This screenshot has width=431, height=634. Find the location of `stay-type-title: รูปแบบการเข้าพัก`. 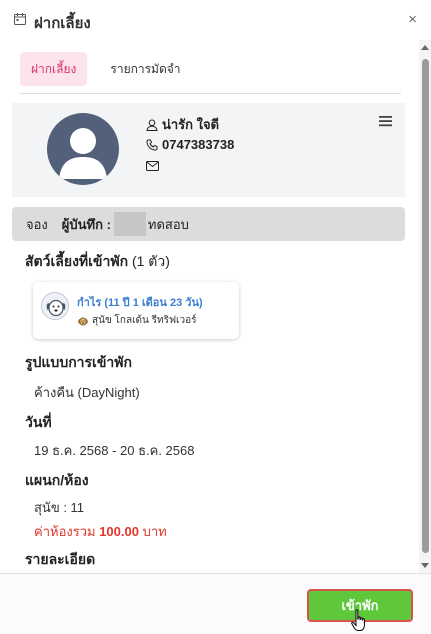

stay-type-title: รูปแบบการเข้าพัก is located at coordinates (78, 362).